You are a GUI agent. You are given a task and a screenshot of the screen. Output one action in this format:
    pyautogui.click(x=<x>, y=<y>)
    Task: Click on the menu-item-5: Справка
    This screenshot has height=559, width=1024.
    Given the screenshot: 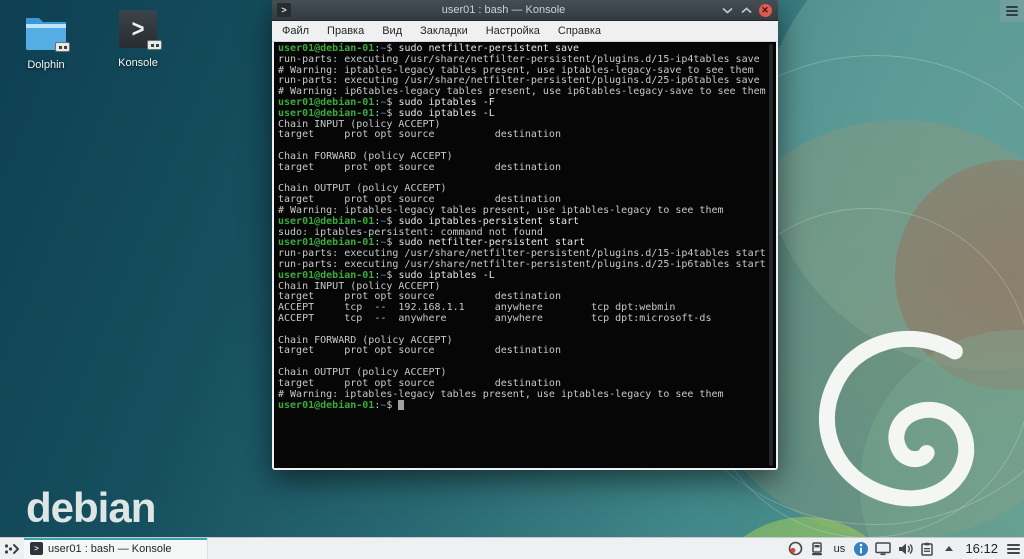 What is the action you would take?
    pyautogui.click(x=579, y=31)
    